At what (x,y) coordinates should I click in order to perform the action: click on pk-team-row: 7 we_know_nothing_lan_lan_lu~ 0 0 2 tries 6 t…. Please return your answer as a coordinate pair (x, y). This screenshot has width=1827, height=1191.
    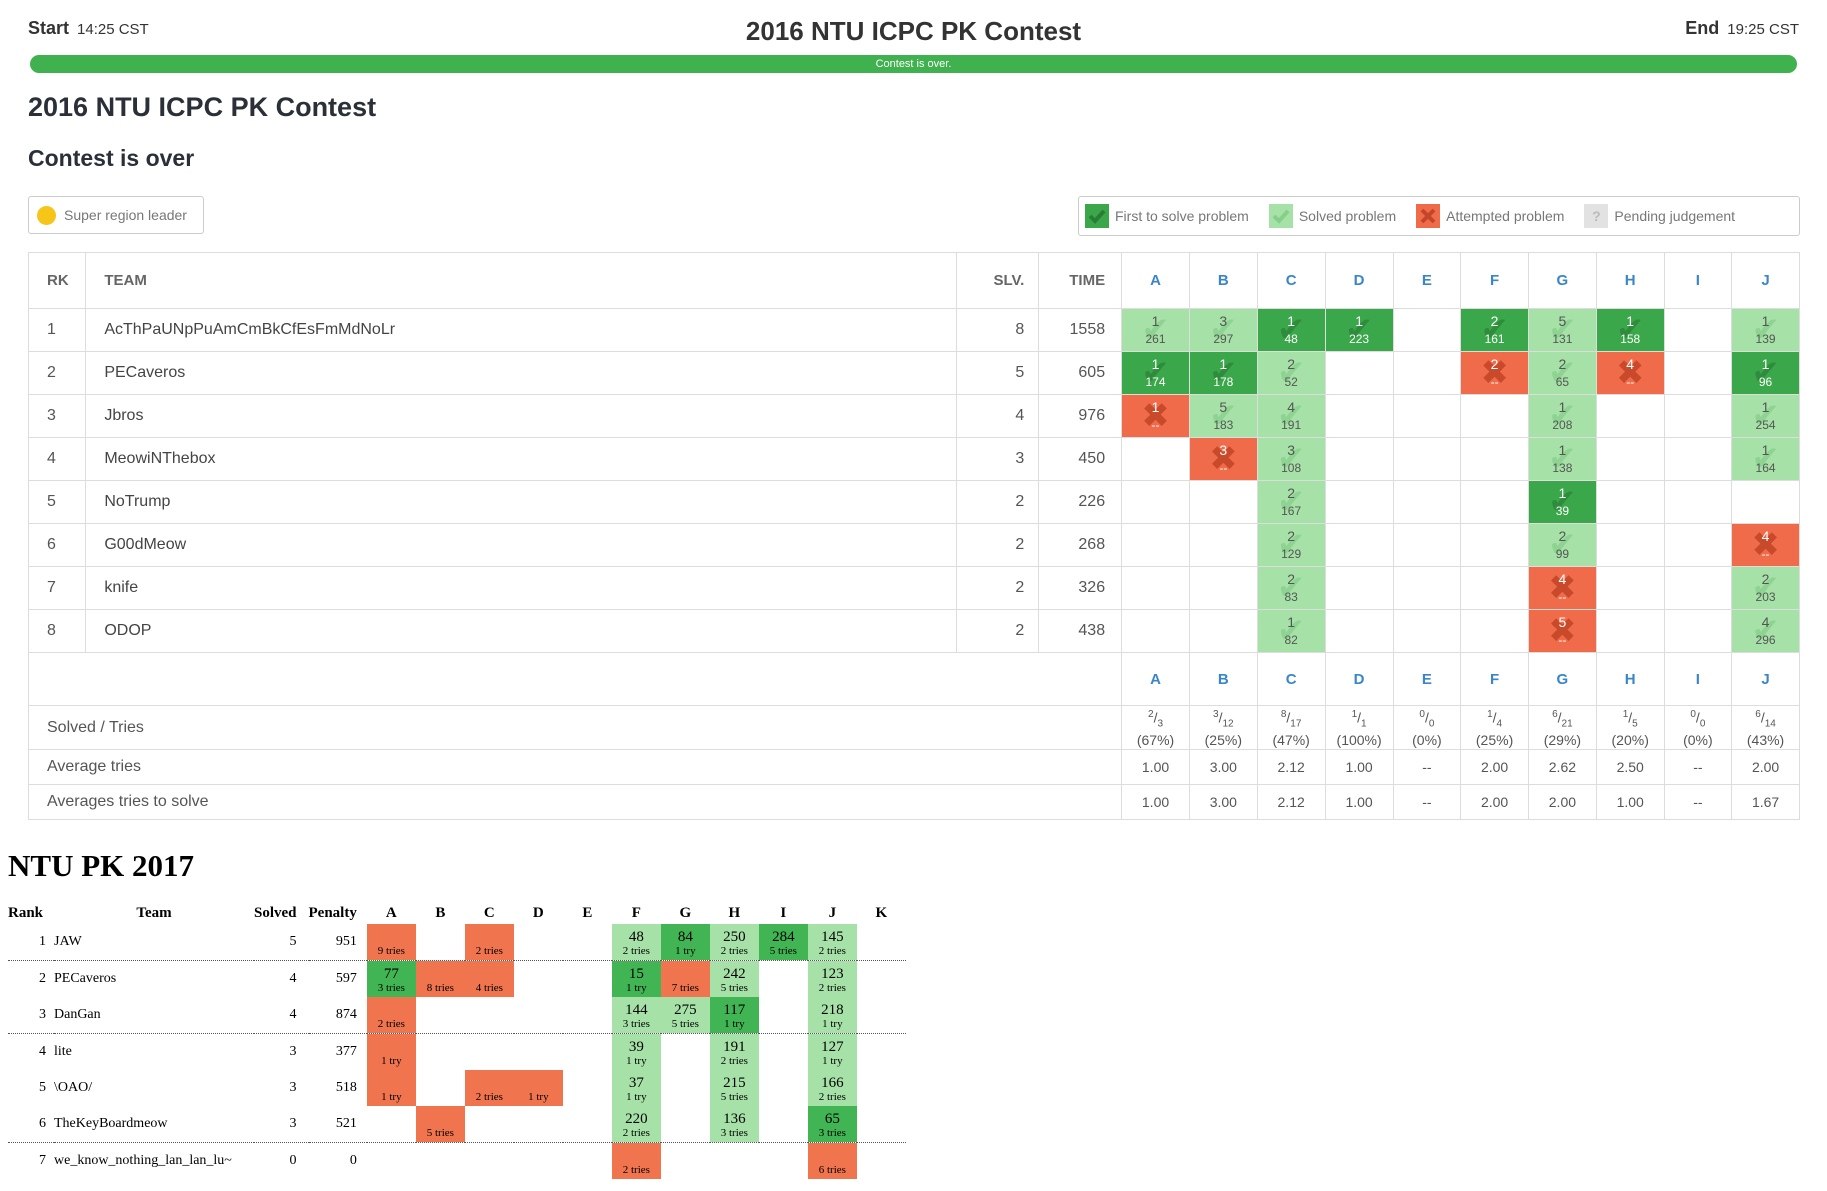
    Looking at the image, I should click on (457, 1161).